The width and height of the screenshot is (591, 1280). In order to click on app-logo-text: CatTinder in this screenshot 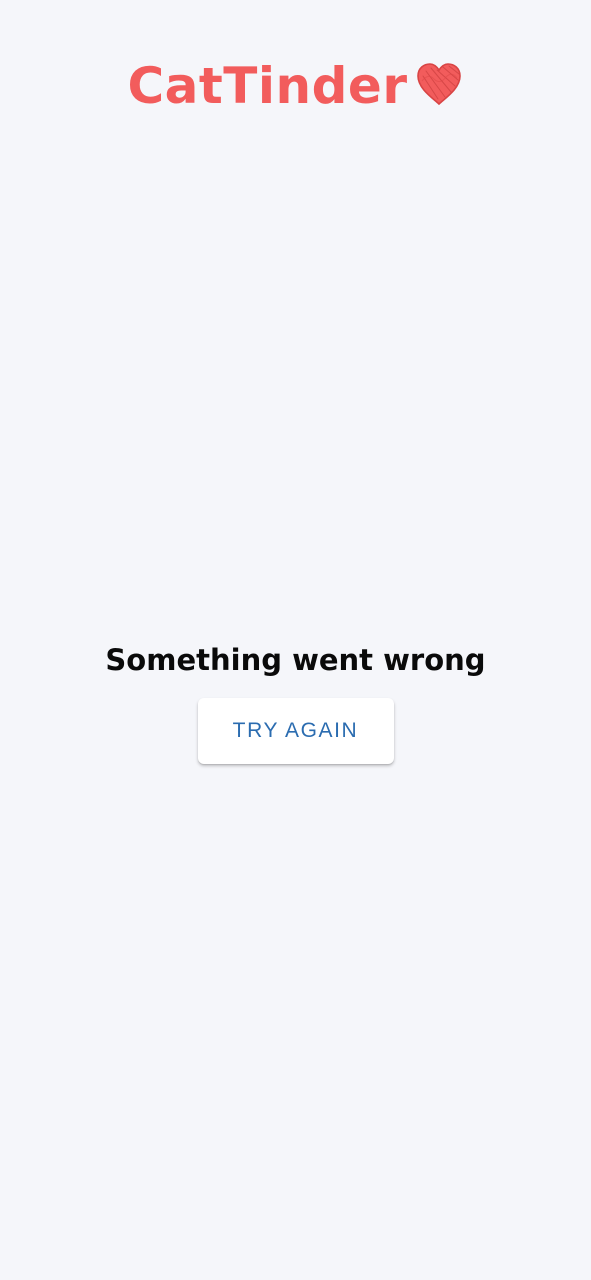, I will do `click(267, 86)`.